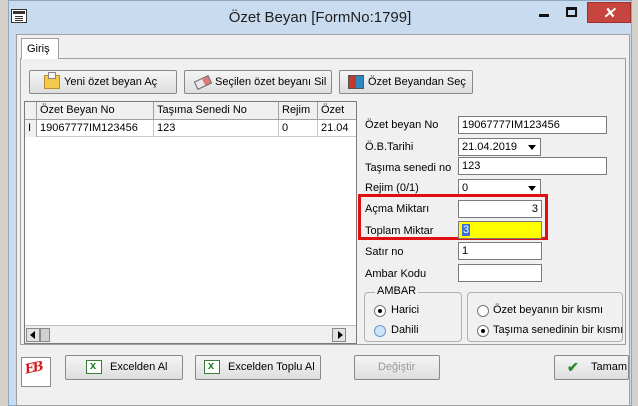 The width and height of the screenshot is (638, 406). Describe the element at coordinates (500, 273) in the screenshot. I see `ambar-kodu-field` at that location.